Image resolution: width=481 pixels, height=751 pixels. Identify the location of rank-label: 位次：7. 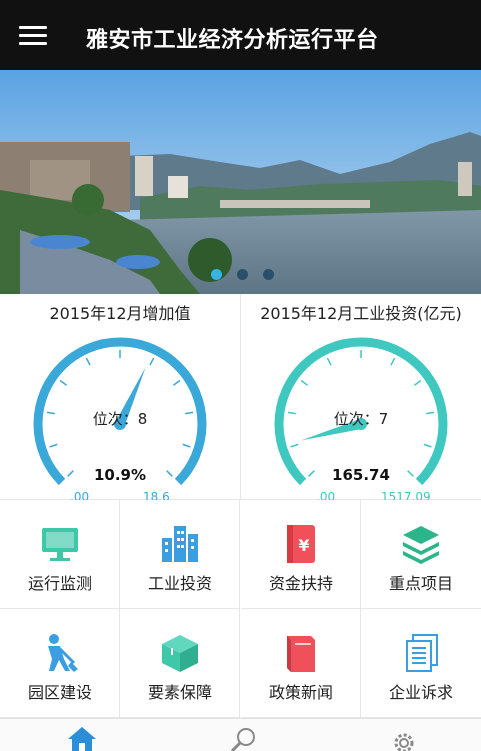
(361, 419).